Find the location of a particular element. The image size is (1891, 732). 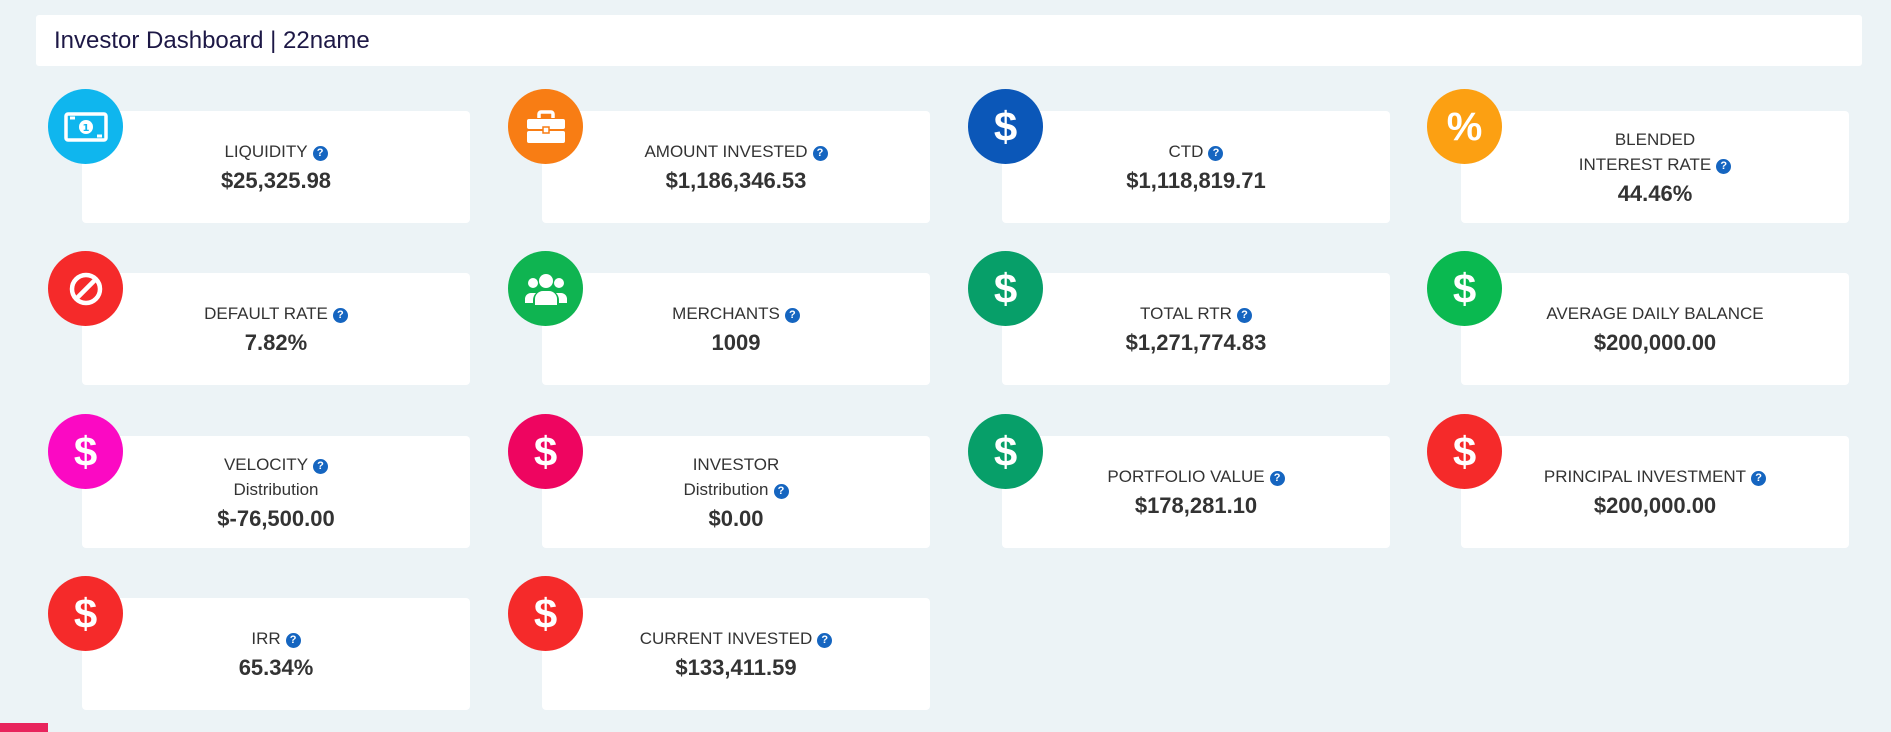

page-title: Investor Dashboard | 22name is located at coordinates (212, 40).